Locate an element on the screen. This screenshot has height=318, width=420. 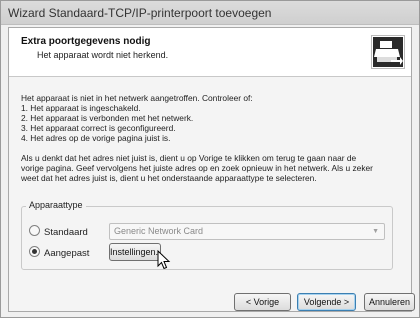
custom-radio-label: Aangepast is located at coordinates (67, 253).